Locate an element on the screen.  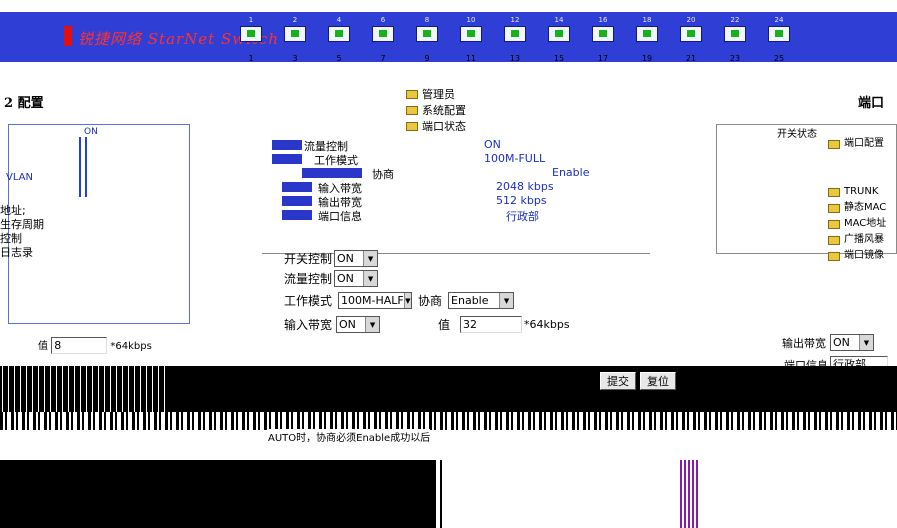
left-on-label: ON is located at coordinates (91, 132).